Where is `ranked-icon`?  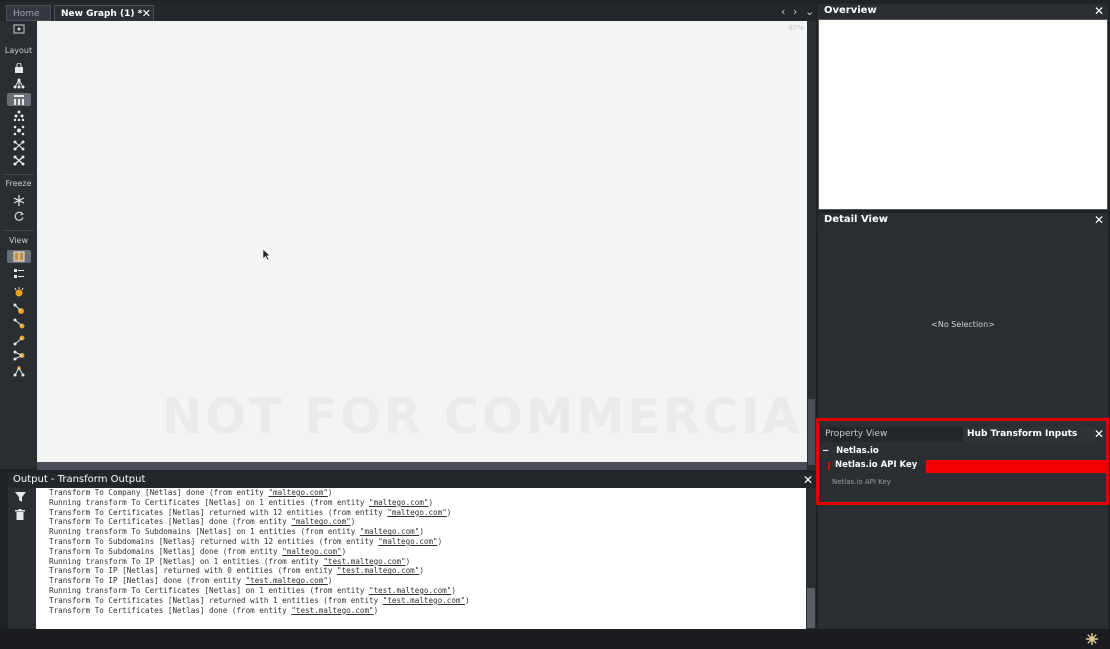
ranked-icon is located at coordinates (18, 308).